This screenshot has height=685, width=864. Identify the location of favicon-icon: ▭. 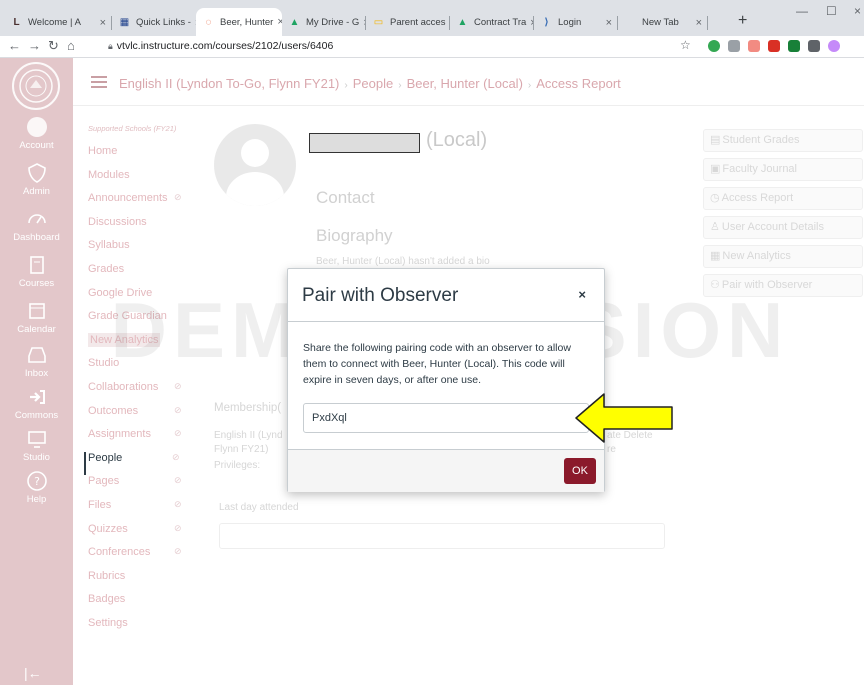
(378, 22).